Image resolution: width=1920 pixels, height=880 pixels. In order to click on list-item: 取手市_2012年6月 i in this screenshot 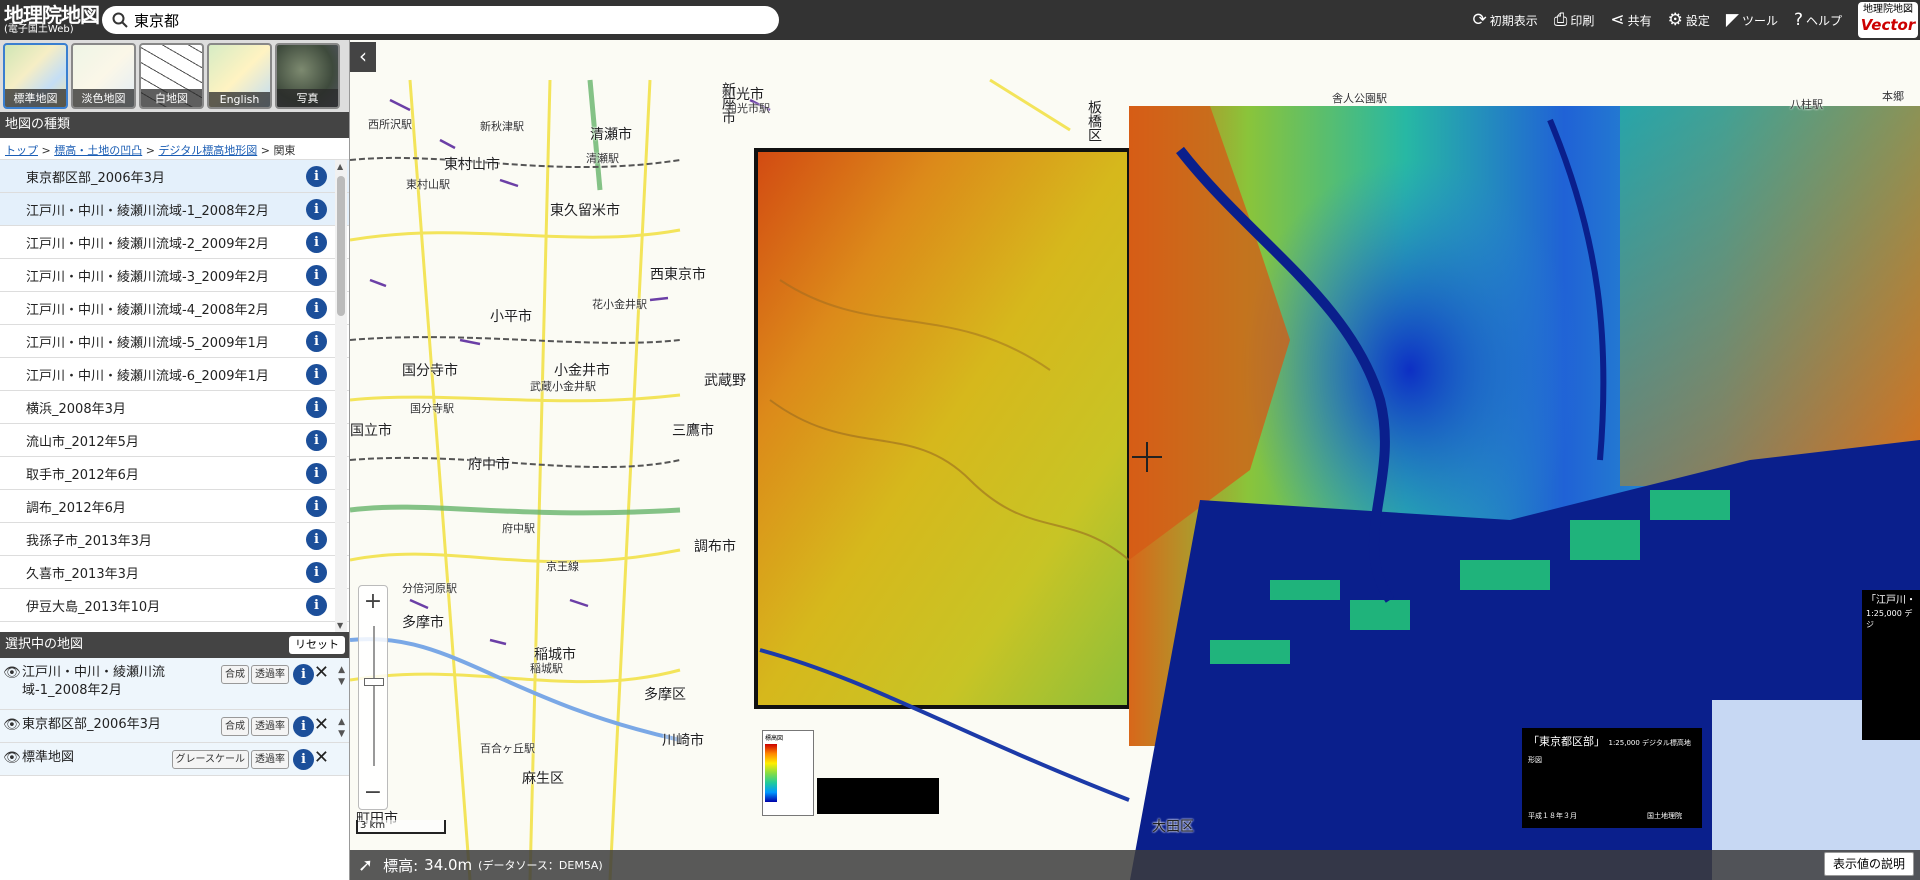, I will do `click(174, 473)`.